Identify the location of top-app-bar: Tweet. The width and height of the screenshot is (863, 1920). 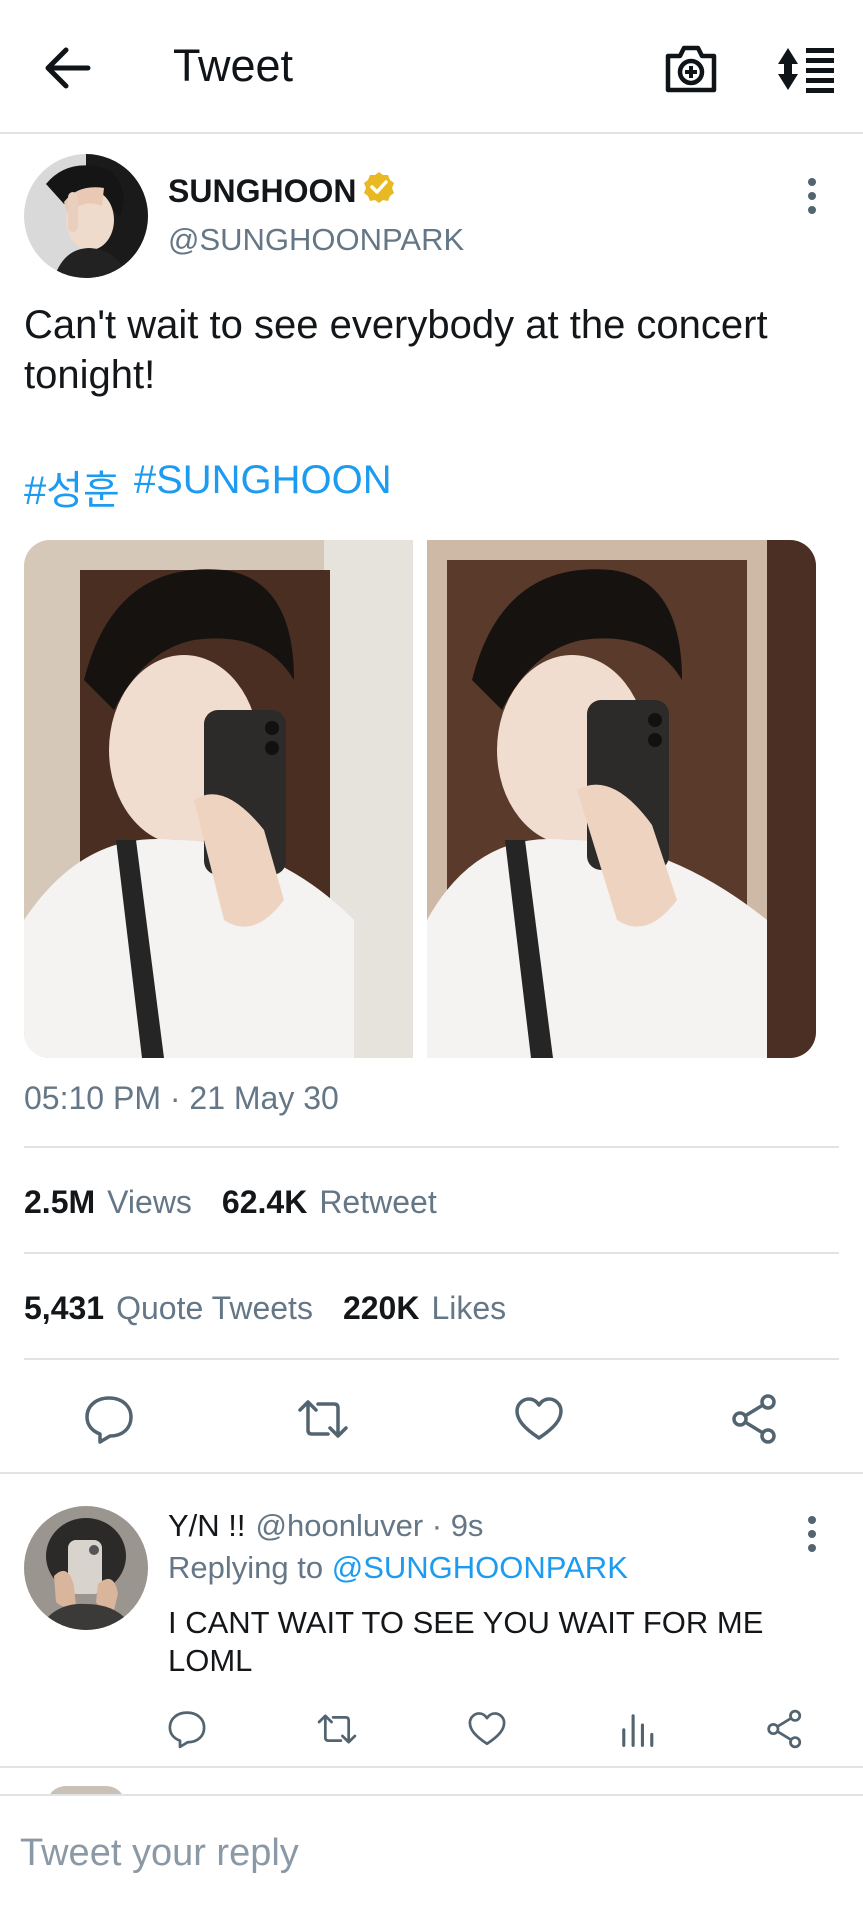
(431, 67).